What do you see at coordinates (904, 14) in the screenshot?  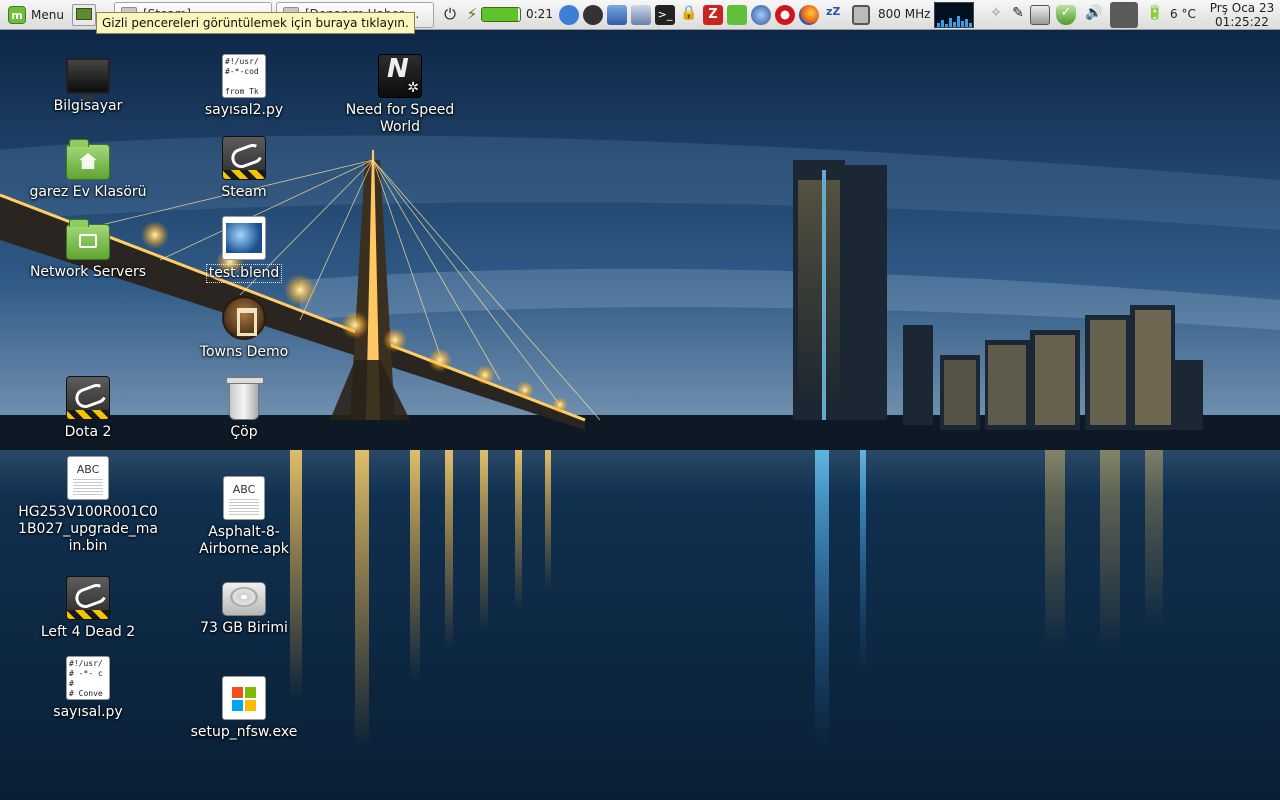 I see `cpu-frequency: 800 MHz` at bounding box center [904, 14].